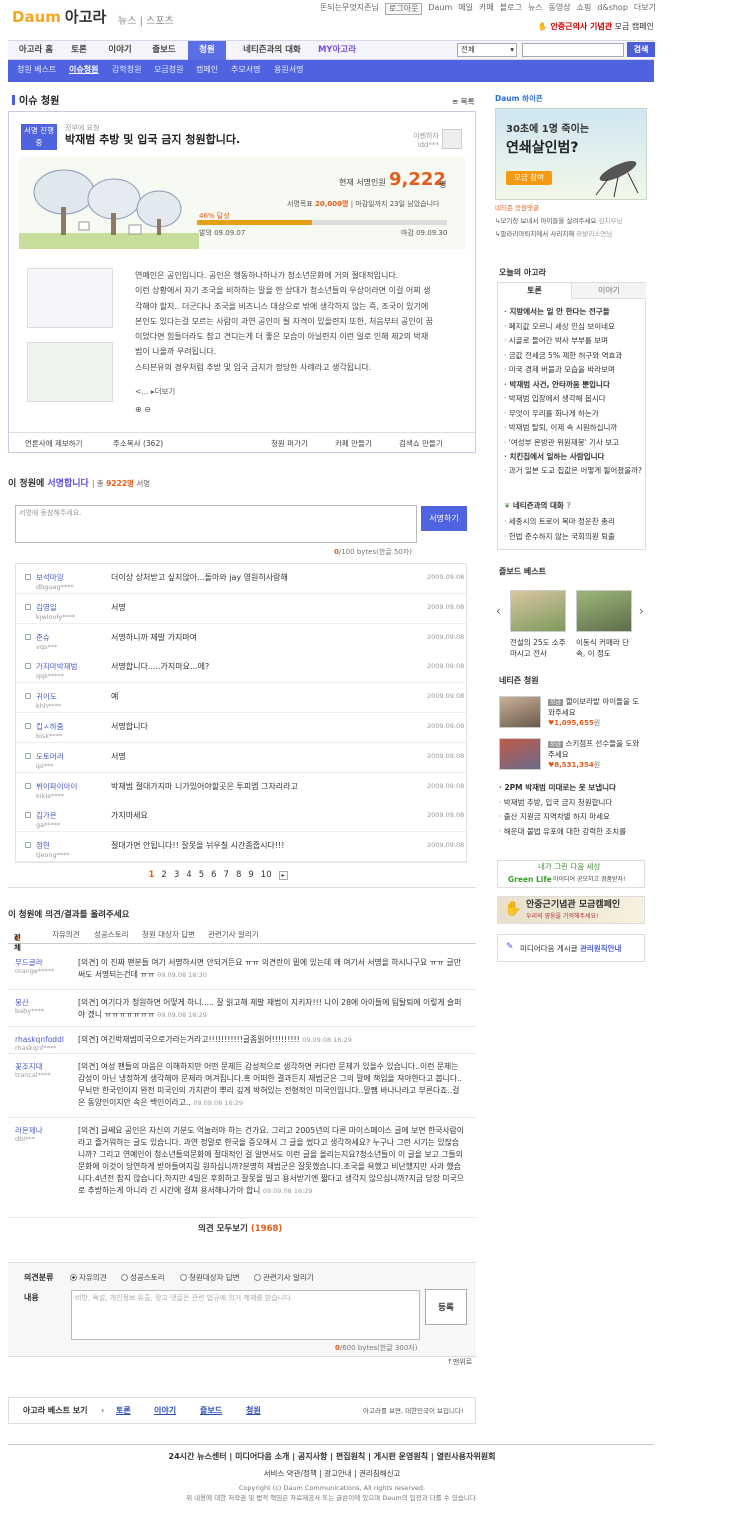  I want to click on media-guide-banner: ✎ 미디어다음 게시글 관리원칙안내, so click(571, 948).